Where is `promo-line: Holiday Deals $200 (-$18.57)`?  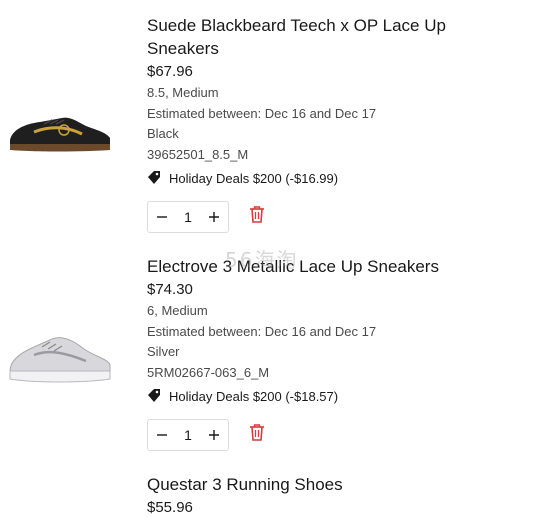 promo-line: Holiday Deals $200 (-$18.57) is located at coordinates (330, 396).